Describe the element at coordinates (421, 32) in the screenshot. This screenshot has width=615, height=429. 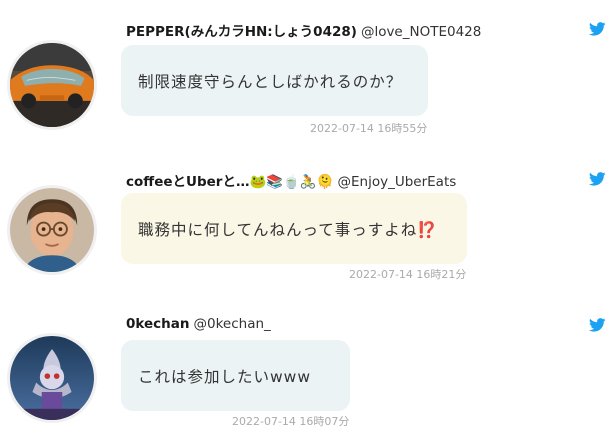
I see `user-handle: @love_NOTE0428` at that location.